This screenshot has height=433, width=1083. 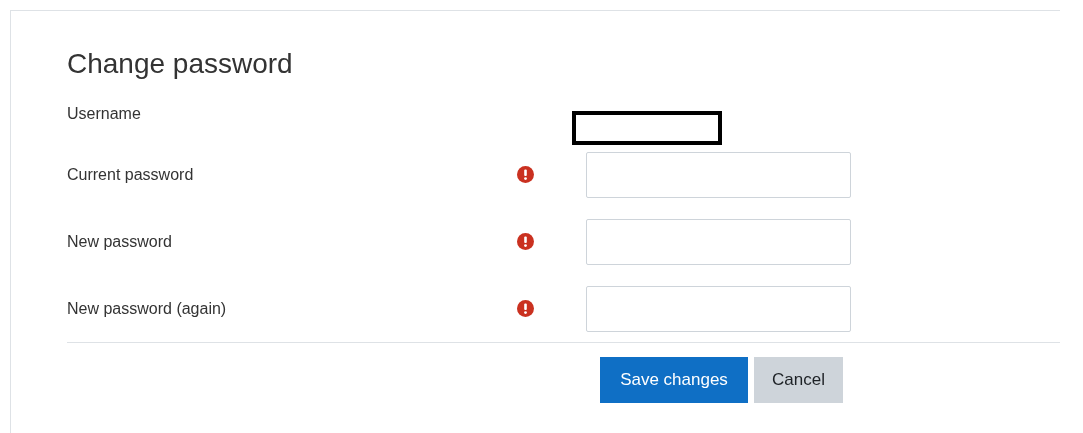 I want to click on field-label: New password, so click(x=120, y=241).